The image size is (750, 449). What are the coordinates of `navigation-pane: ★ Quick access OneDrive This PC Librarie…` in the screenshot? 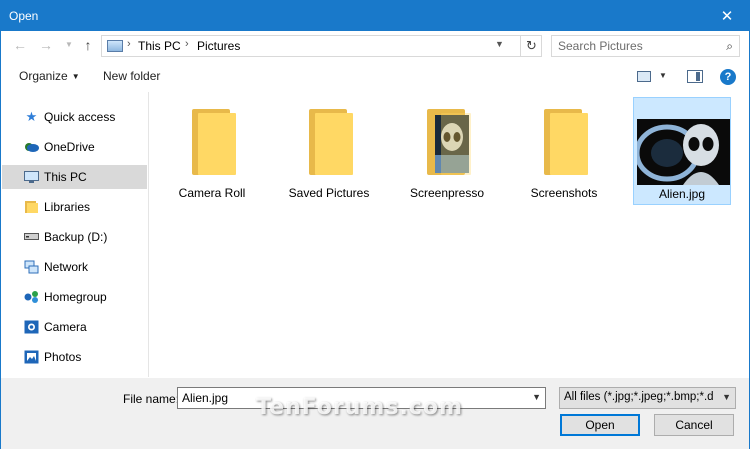 It's located at (75, 234).